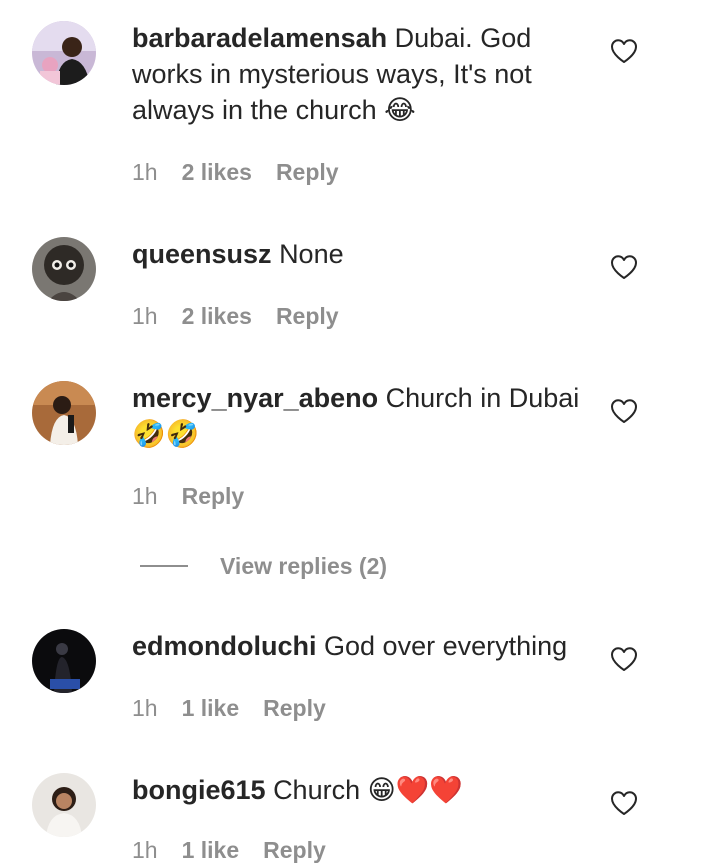 The width and height of the screenshot is (720, 865). I want to click on comment-body: Church, so click(317, 790).